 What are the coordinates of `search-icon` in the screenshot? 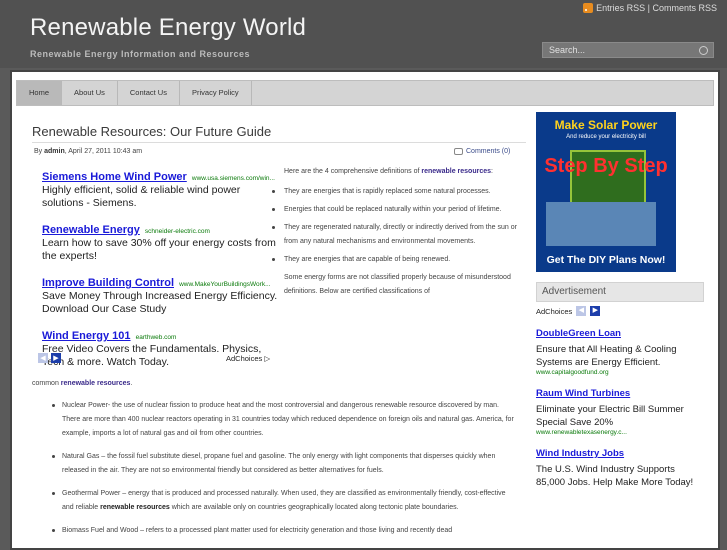 It's located at (703, 50).